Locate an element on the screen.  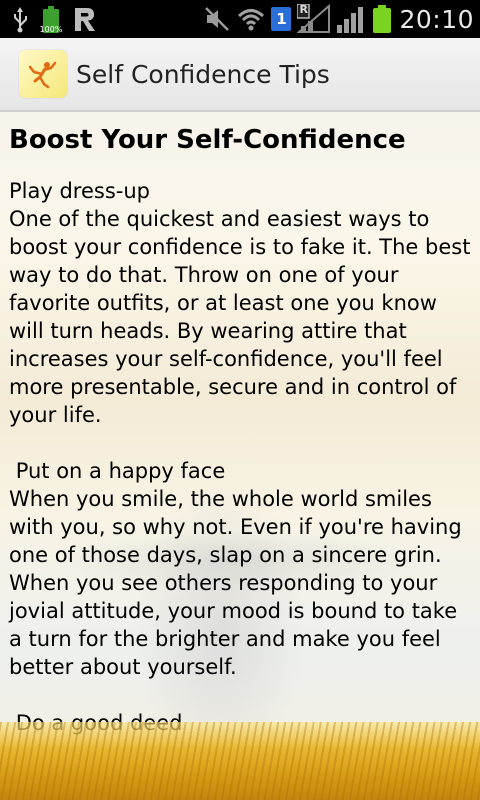
battery-percent-label: 100% is located at coordinates (51, 29).